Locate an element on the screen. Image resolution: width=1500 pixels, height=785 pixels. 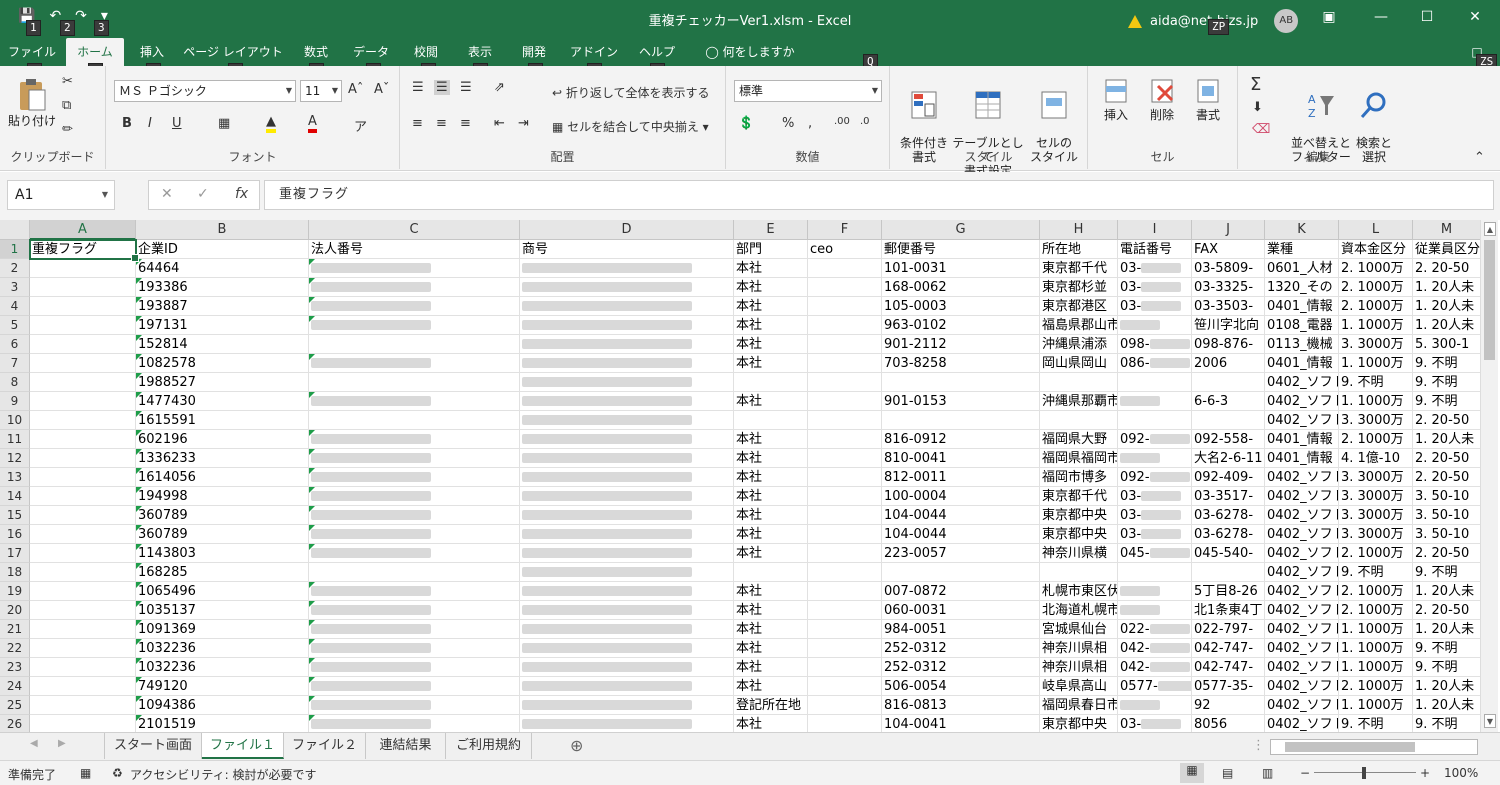
cell-b18: 168285 is located at coordinates (222, 572).